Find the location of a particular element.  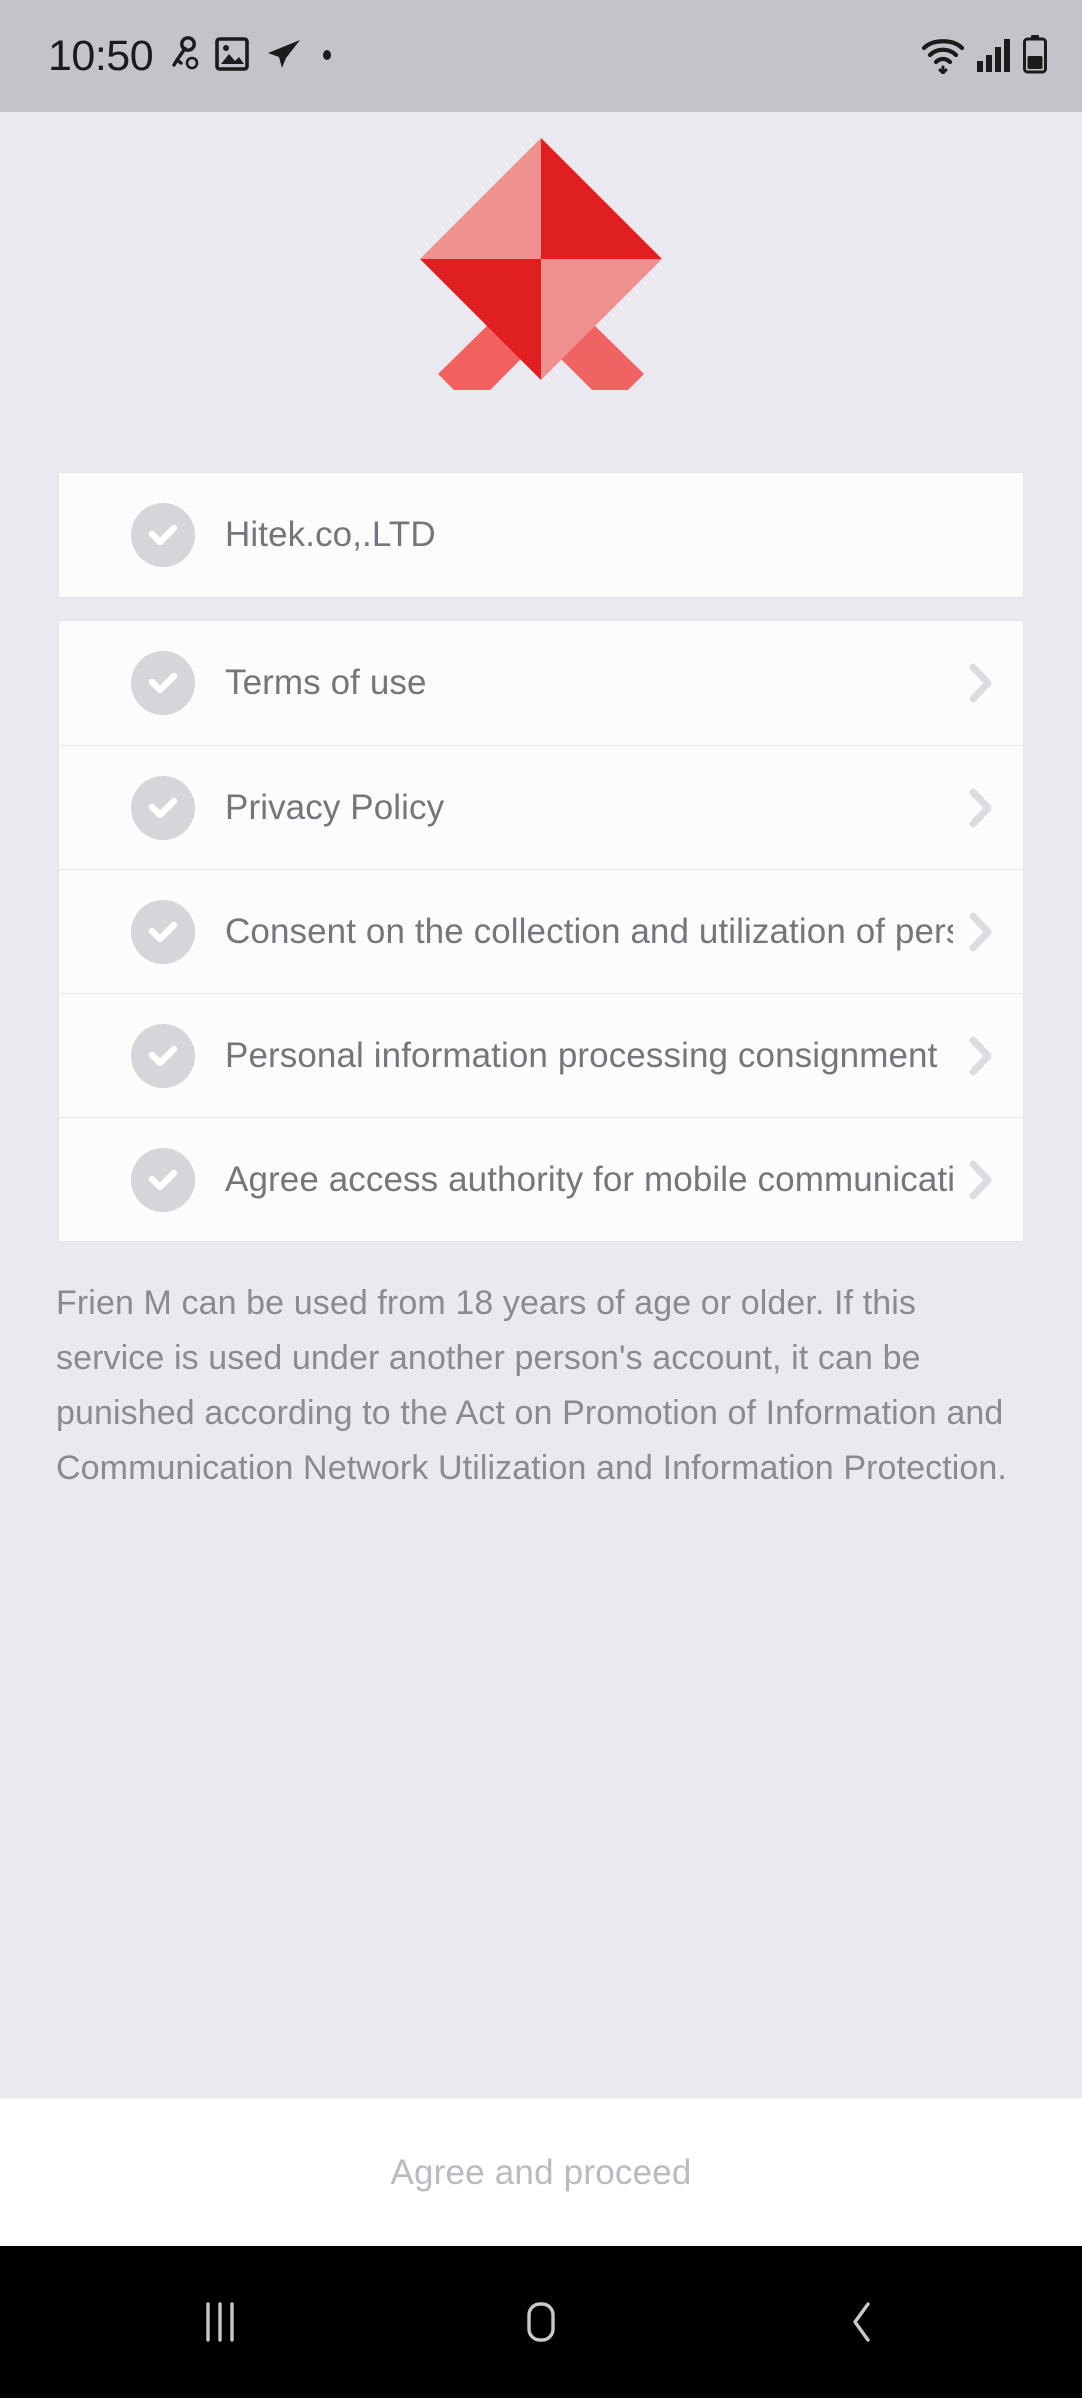

agreement-row-terms-of-use: Terms of use is located at coordinates (541, 683).